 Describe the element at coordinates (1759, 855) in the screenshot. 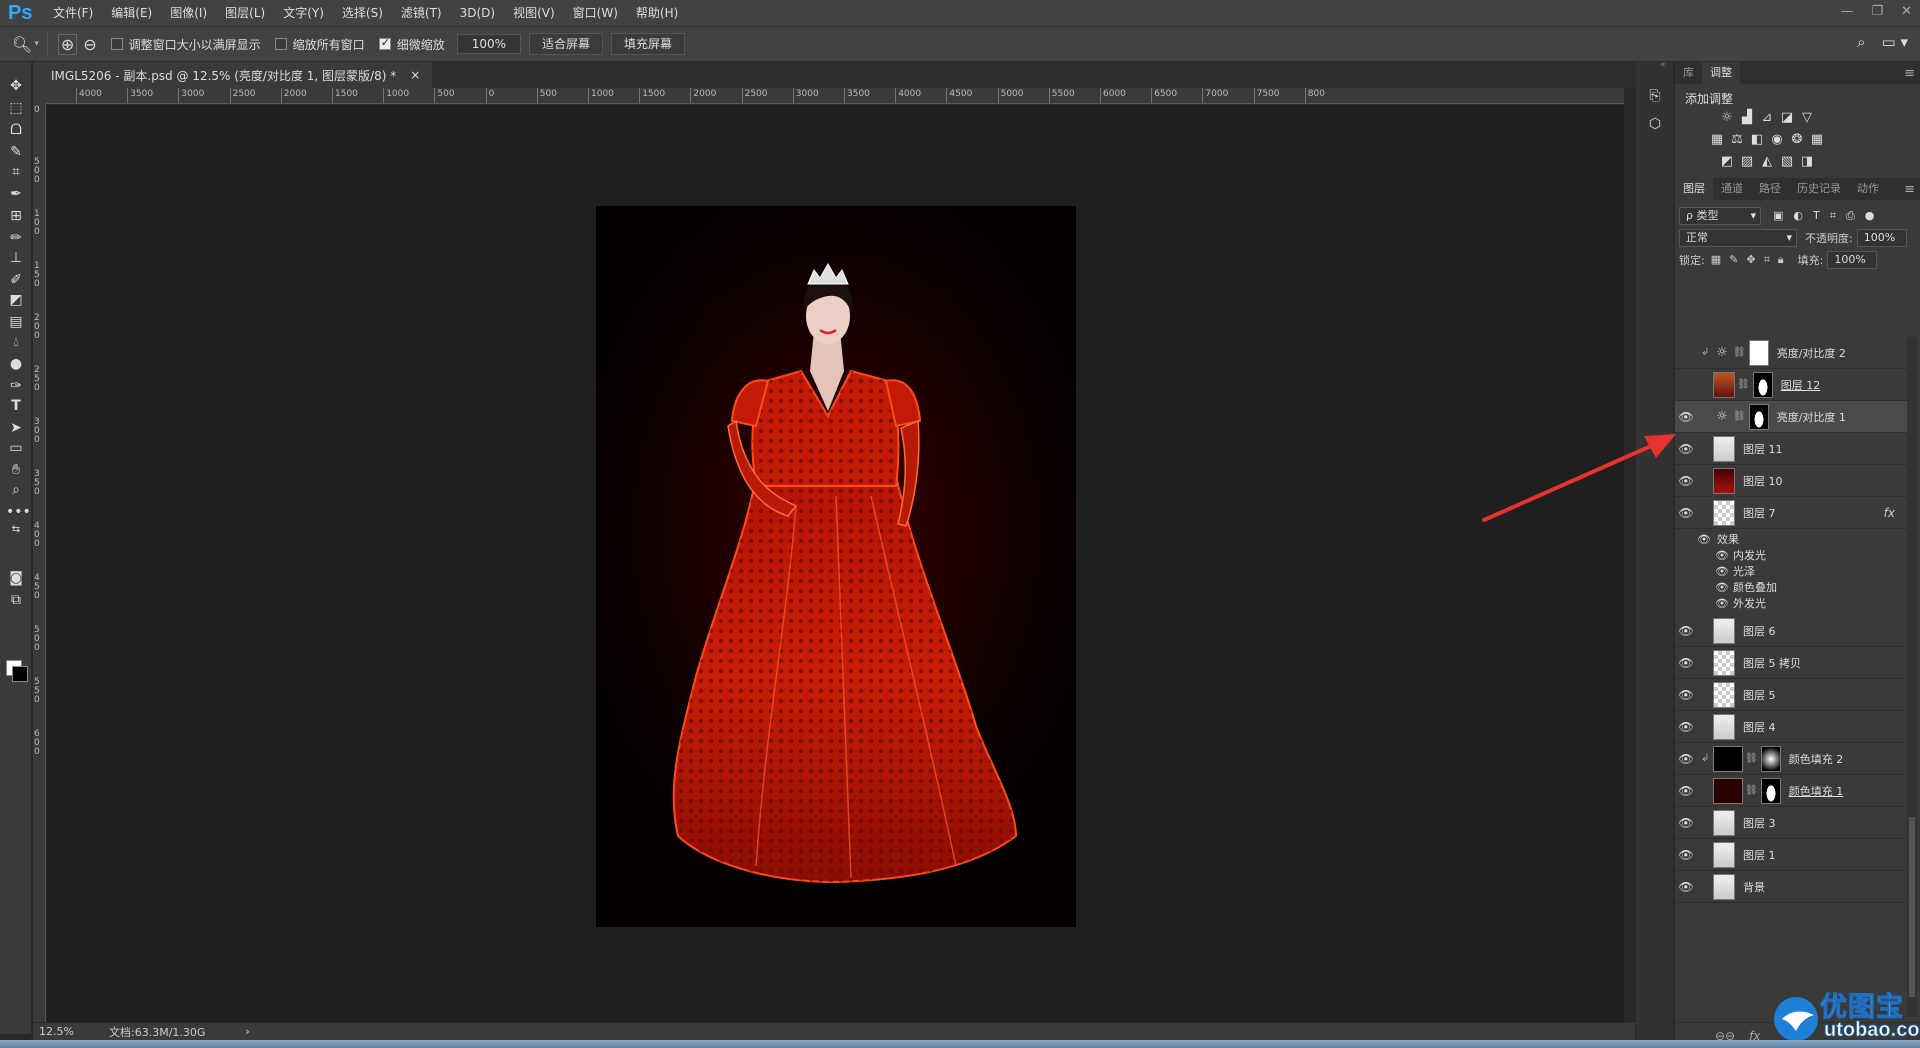

I see `layer-name: 图层 1` at that location.